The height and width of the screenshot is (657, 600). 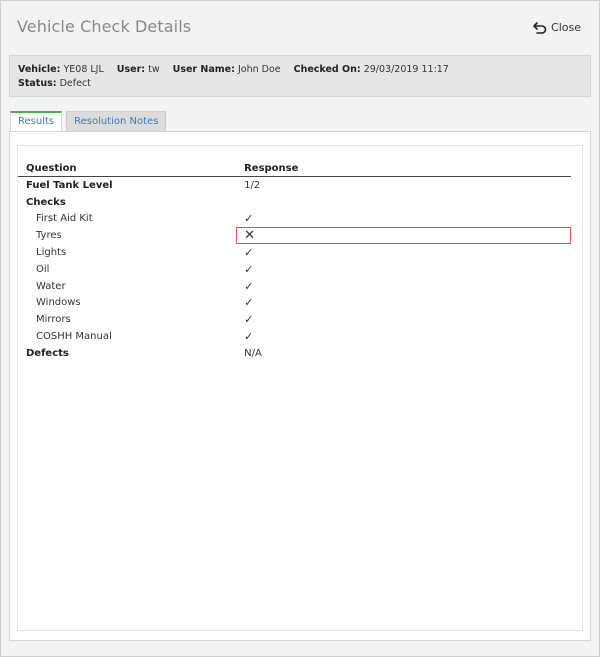 I want to click on vehicle-value: YE08 LJL, so click(x=83, y=69).